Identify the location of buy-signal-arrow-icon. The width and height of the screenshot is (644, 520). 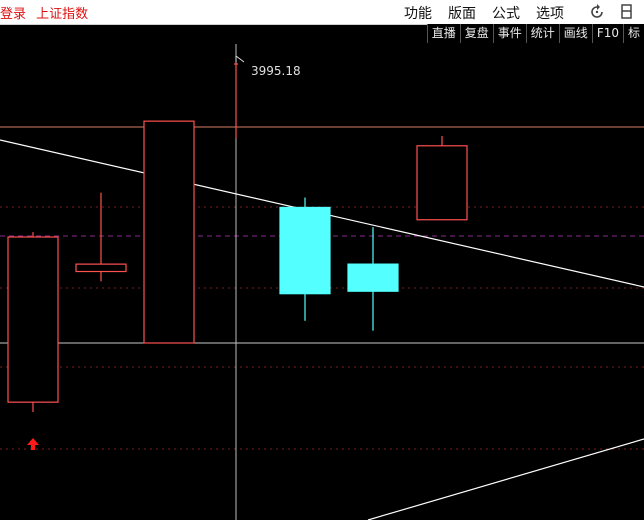
(33, 444).